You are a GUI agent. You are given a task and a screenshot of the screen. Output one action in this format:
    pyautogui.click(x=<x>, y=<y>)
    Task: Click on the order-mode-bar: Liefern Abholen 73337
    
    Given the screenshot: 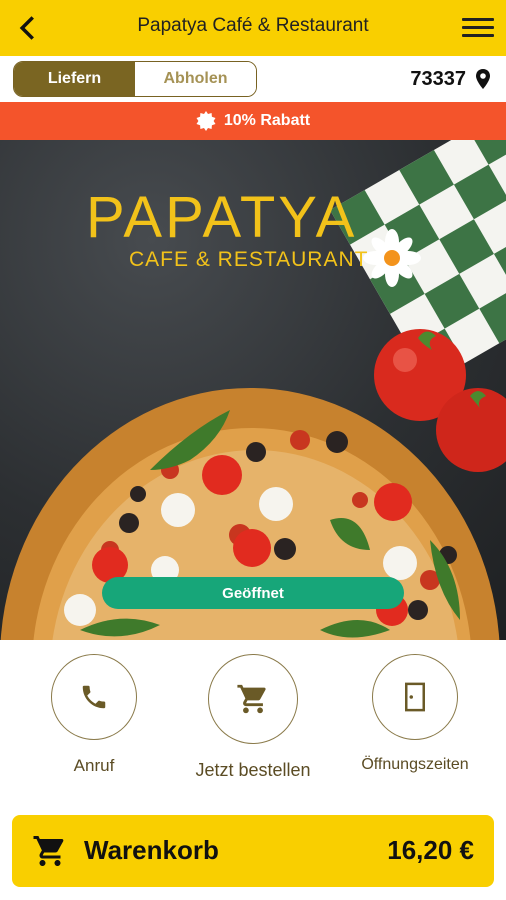 What is the action you would take?
    pyautogui.click(x=253, y=79)
    